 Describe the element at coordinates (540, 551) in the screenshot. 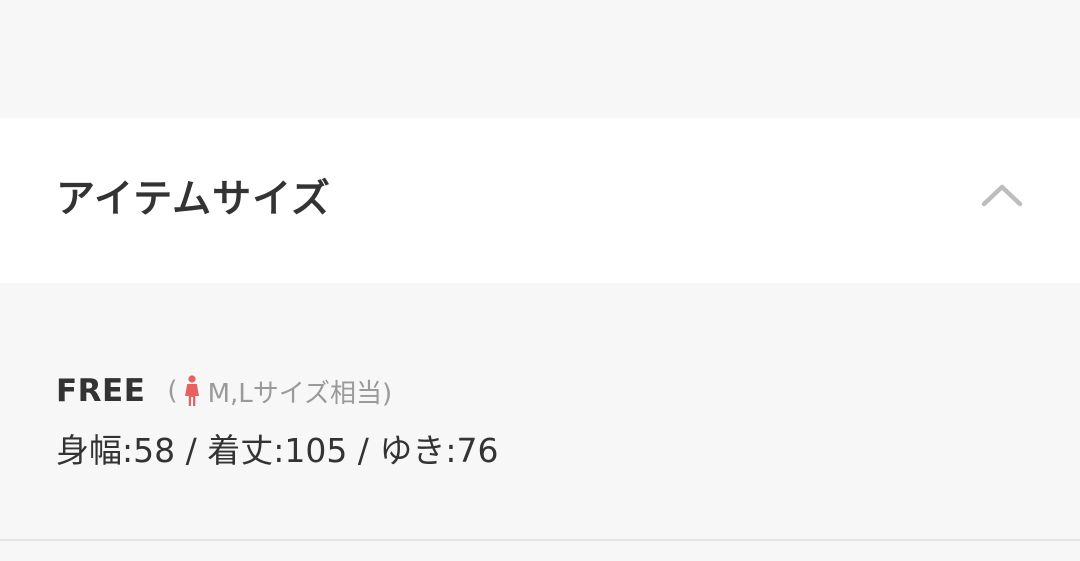

I see `bottom-spacer` at that location.